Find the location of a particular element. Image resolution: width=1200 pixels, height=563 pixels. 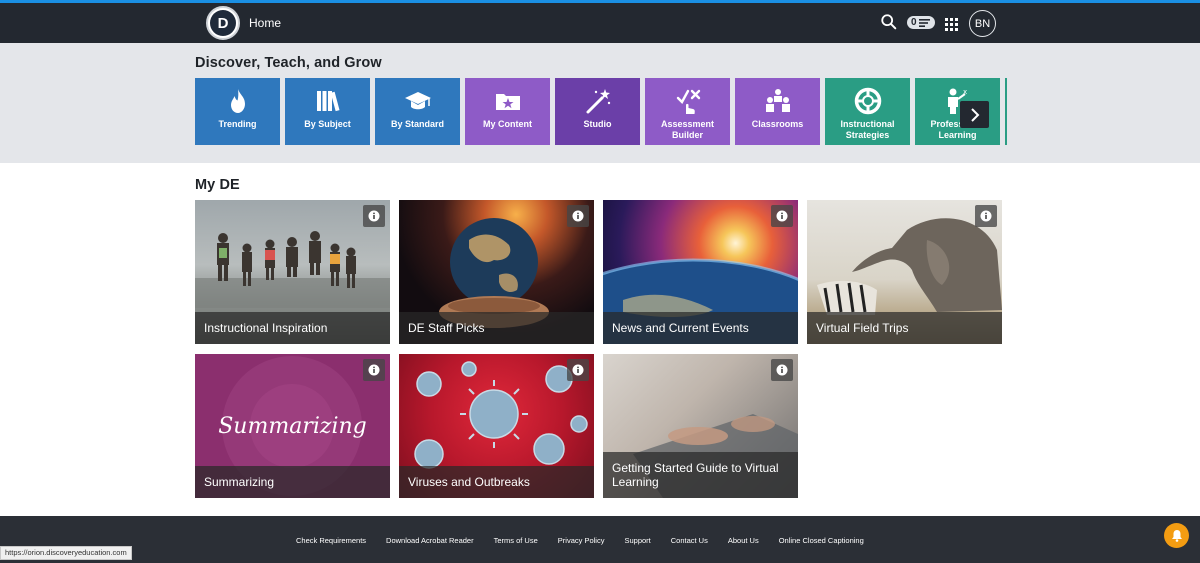

tile-label: Trending is located at coordinates (237, 124).